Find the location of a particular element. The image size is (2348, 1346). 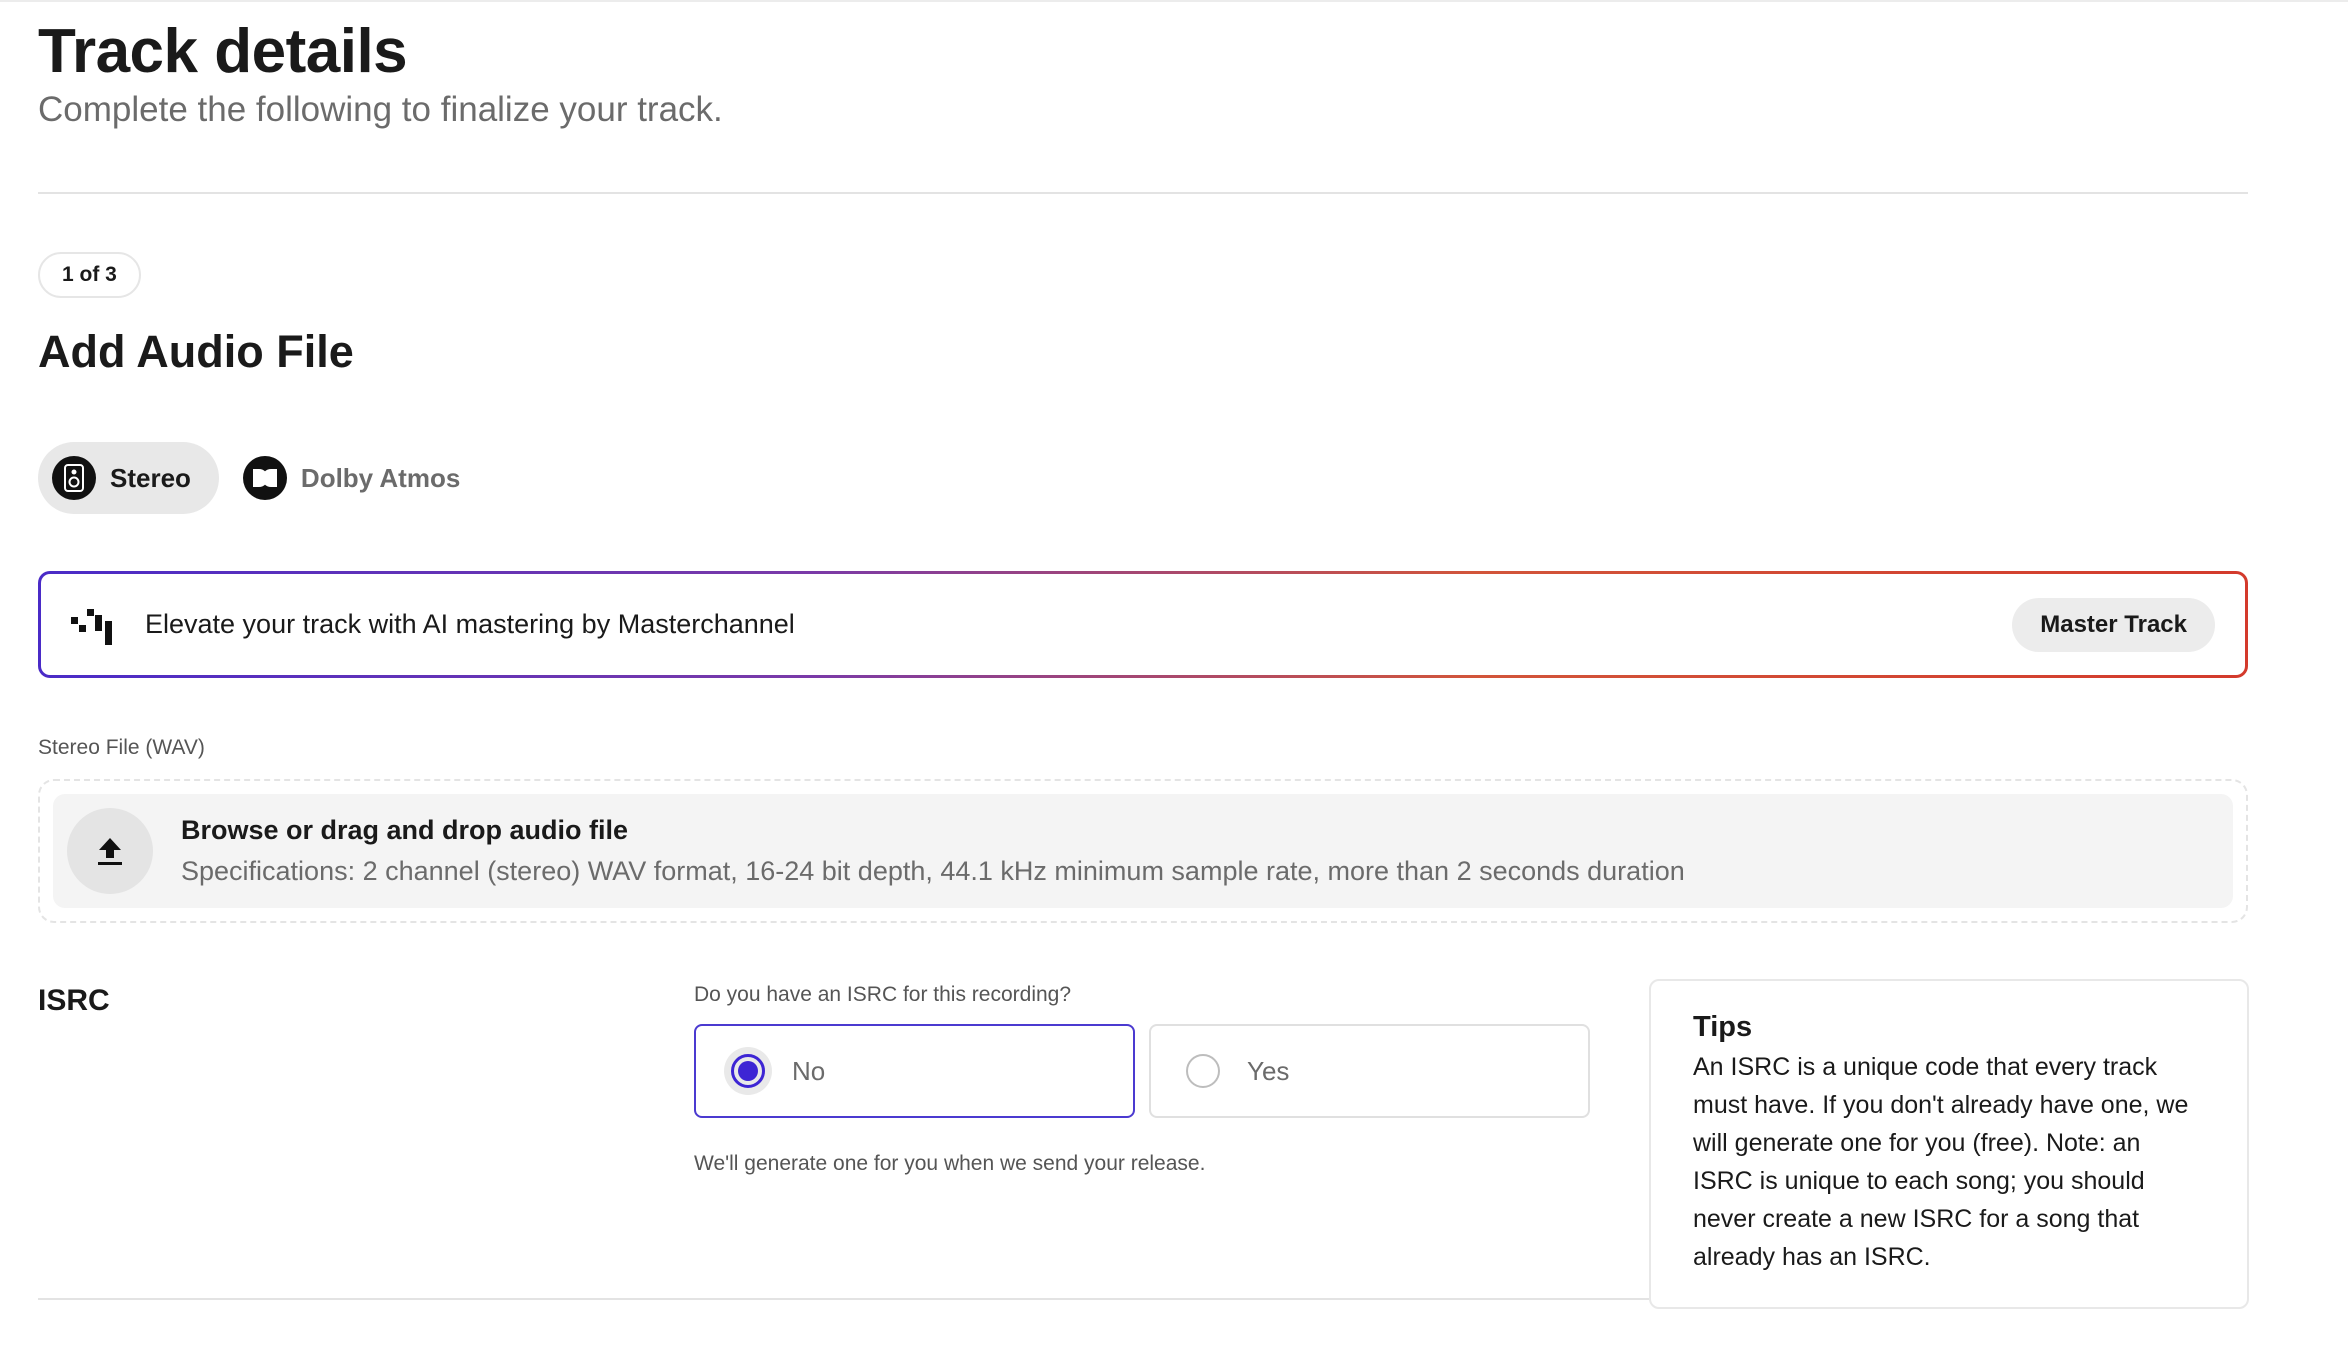

master-track-button: Master Track is located at coordinates (2113, 624).